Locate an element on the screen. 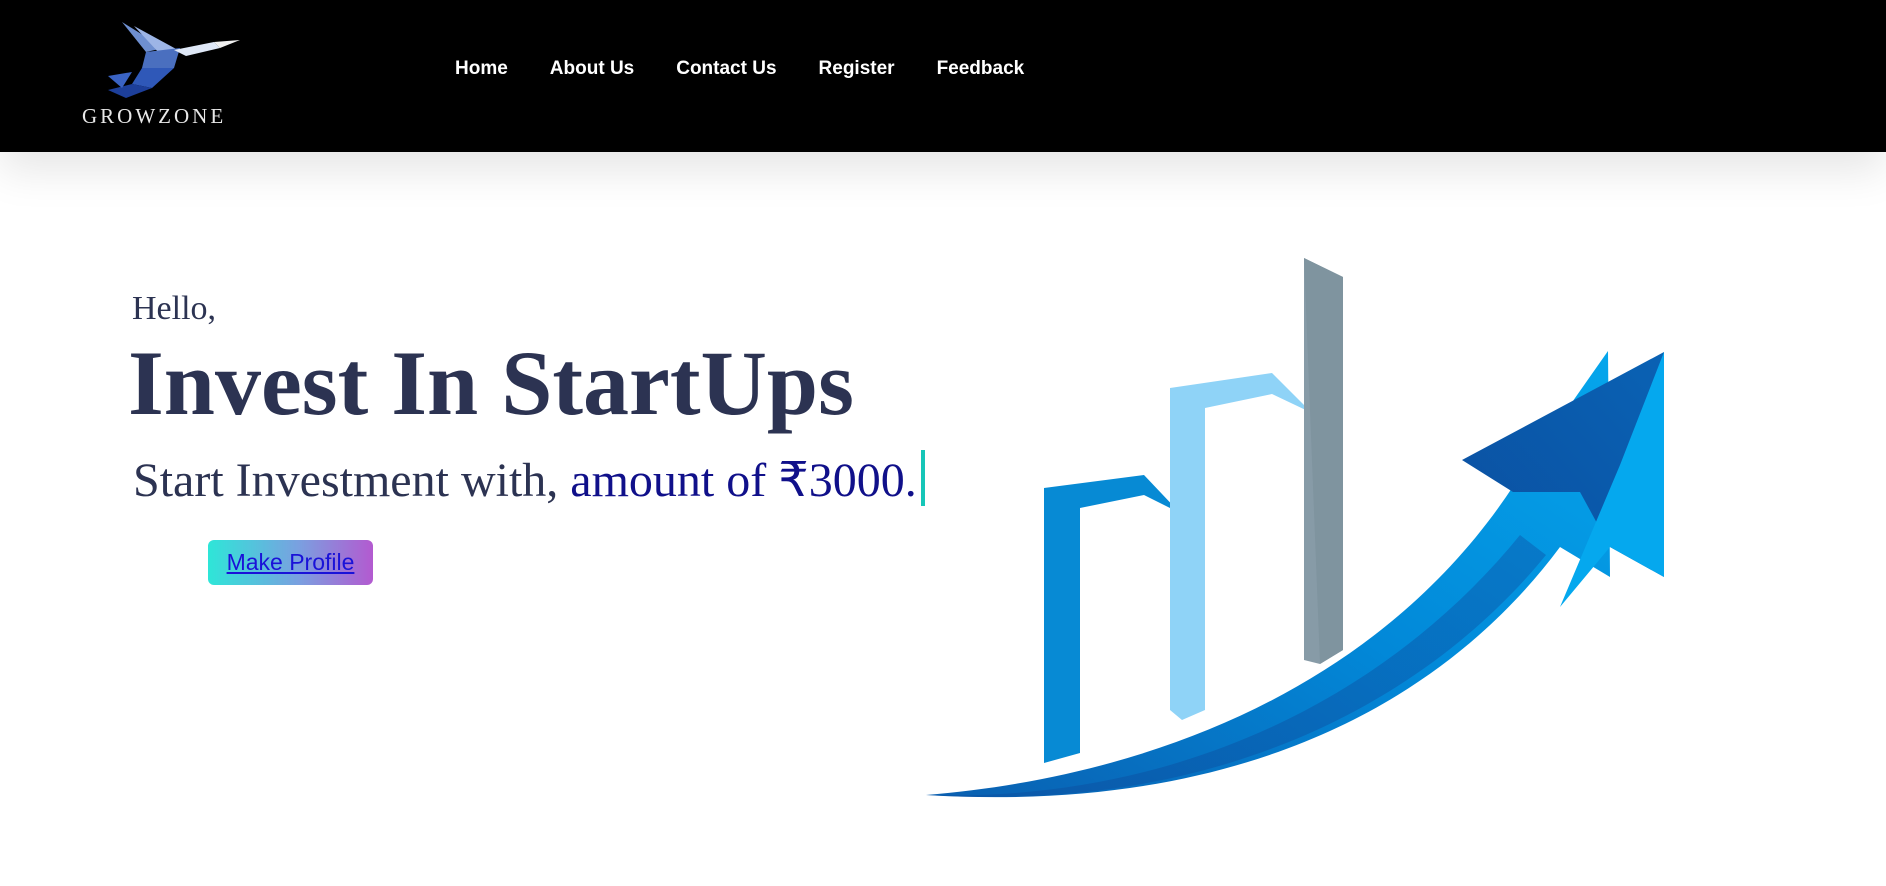  make-profile-button: Make Profile is located at coordinates (290, 562).